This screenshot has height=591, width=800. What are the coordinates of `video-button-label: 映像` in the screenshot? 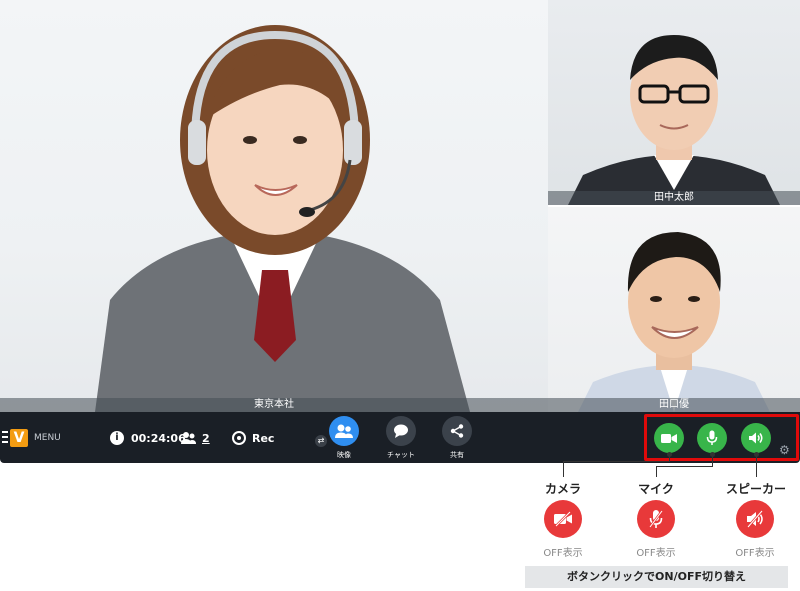 It's located at (344, 455).